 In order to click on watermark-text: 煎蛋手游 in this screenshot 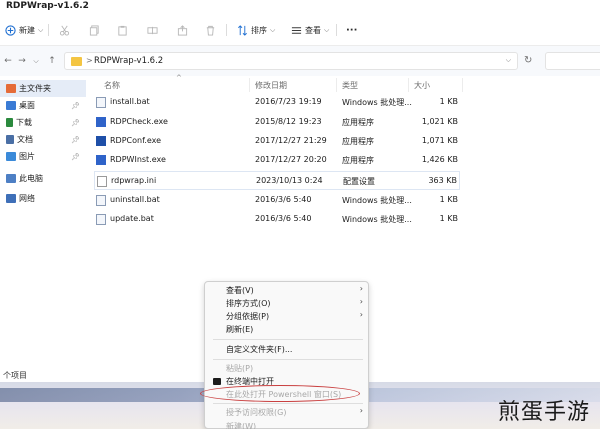, I will do `click(544, 412)`.